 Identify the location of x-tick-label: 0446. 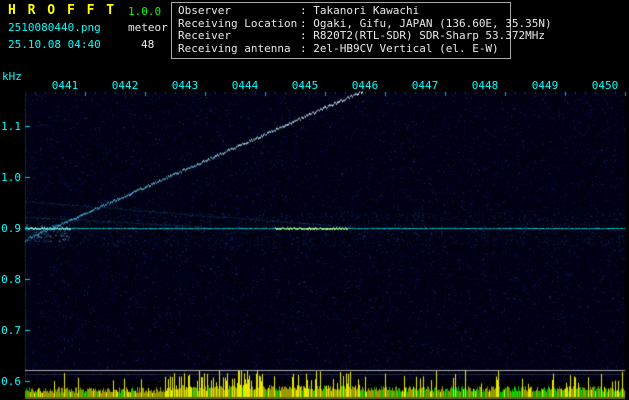
(365, 85).